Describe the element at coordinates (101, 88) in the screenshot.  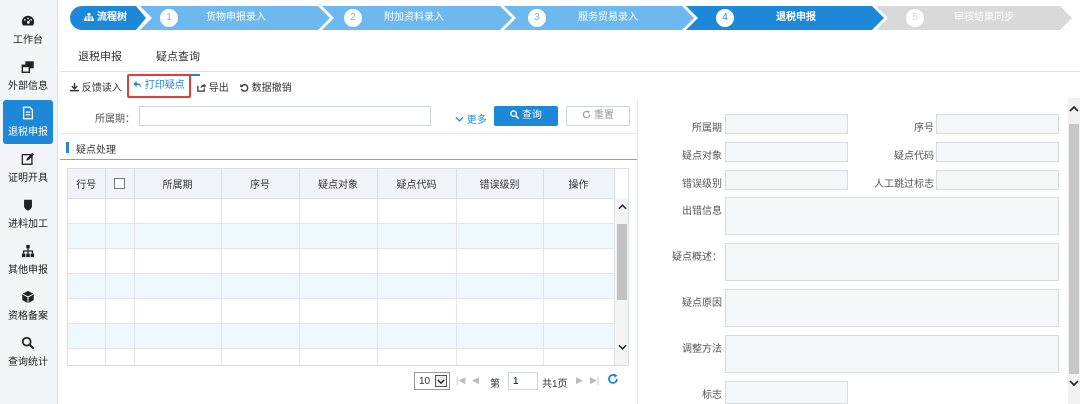
I see `feedback-import-label: 反馈读入` at that location.